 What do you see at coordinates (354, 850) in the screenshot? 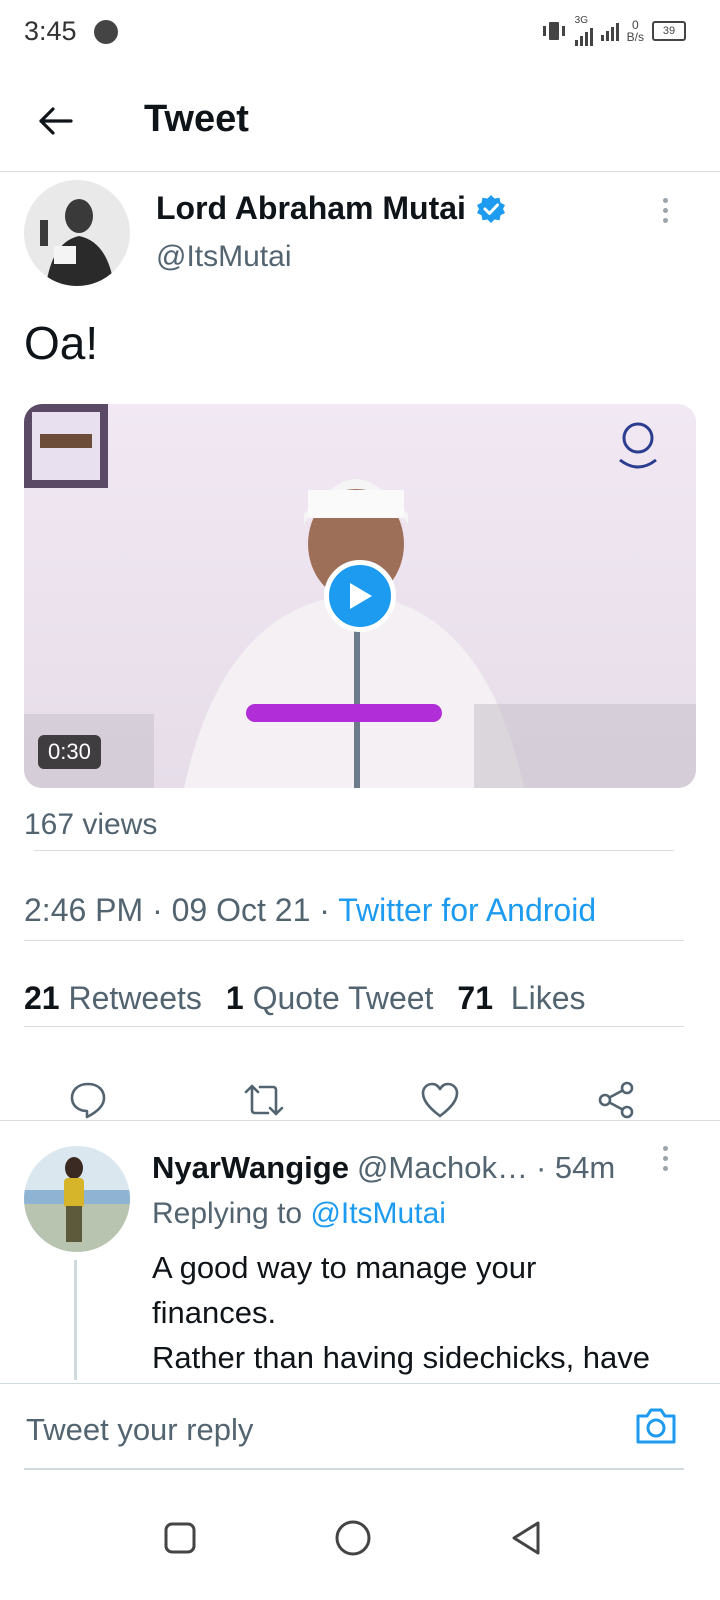
I see `views-divider` at bounding box center [354, 850].